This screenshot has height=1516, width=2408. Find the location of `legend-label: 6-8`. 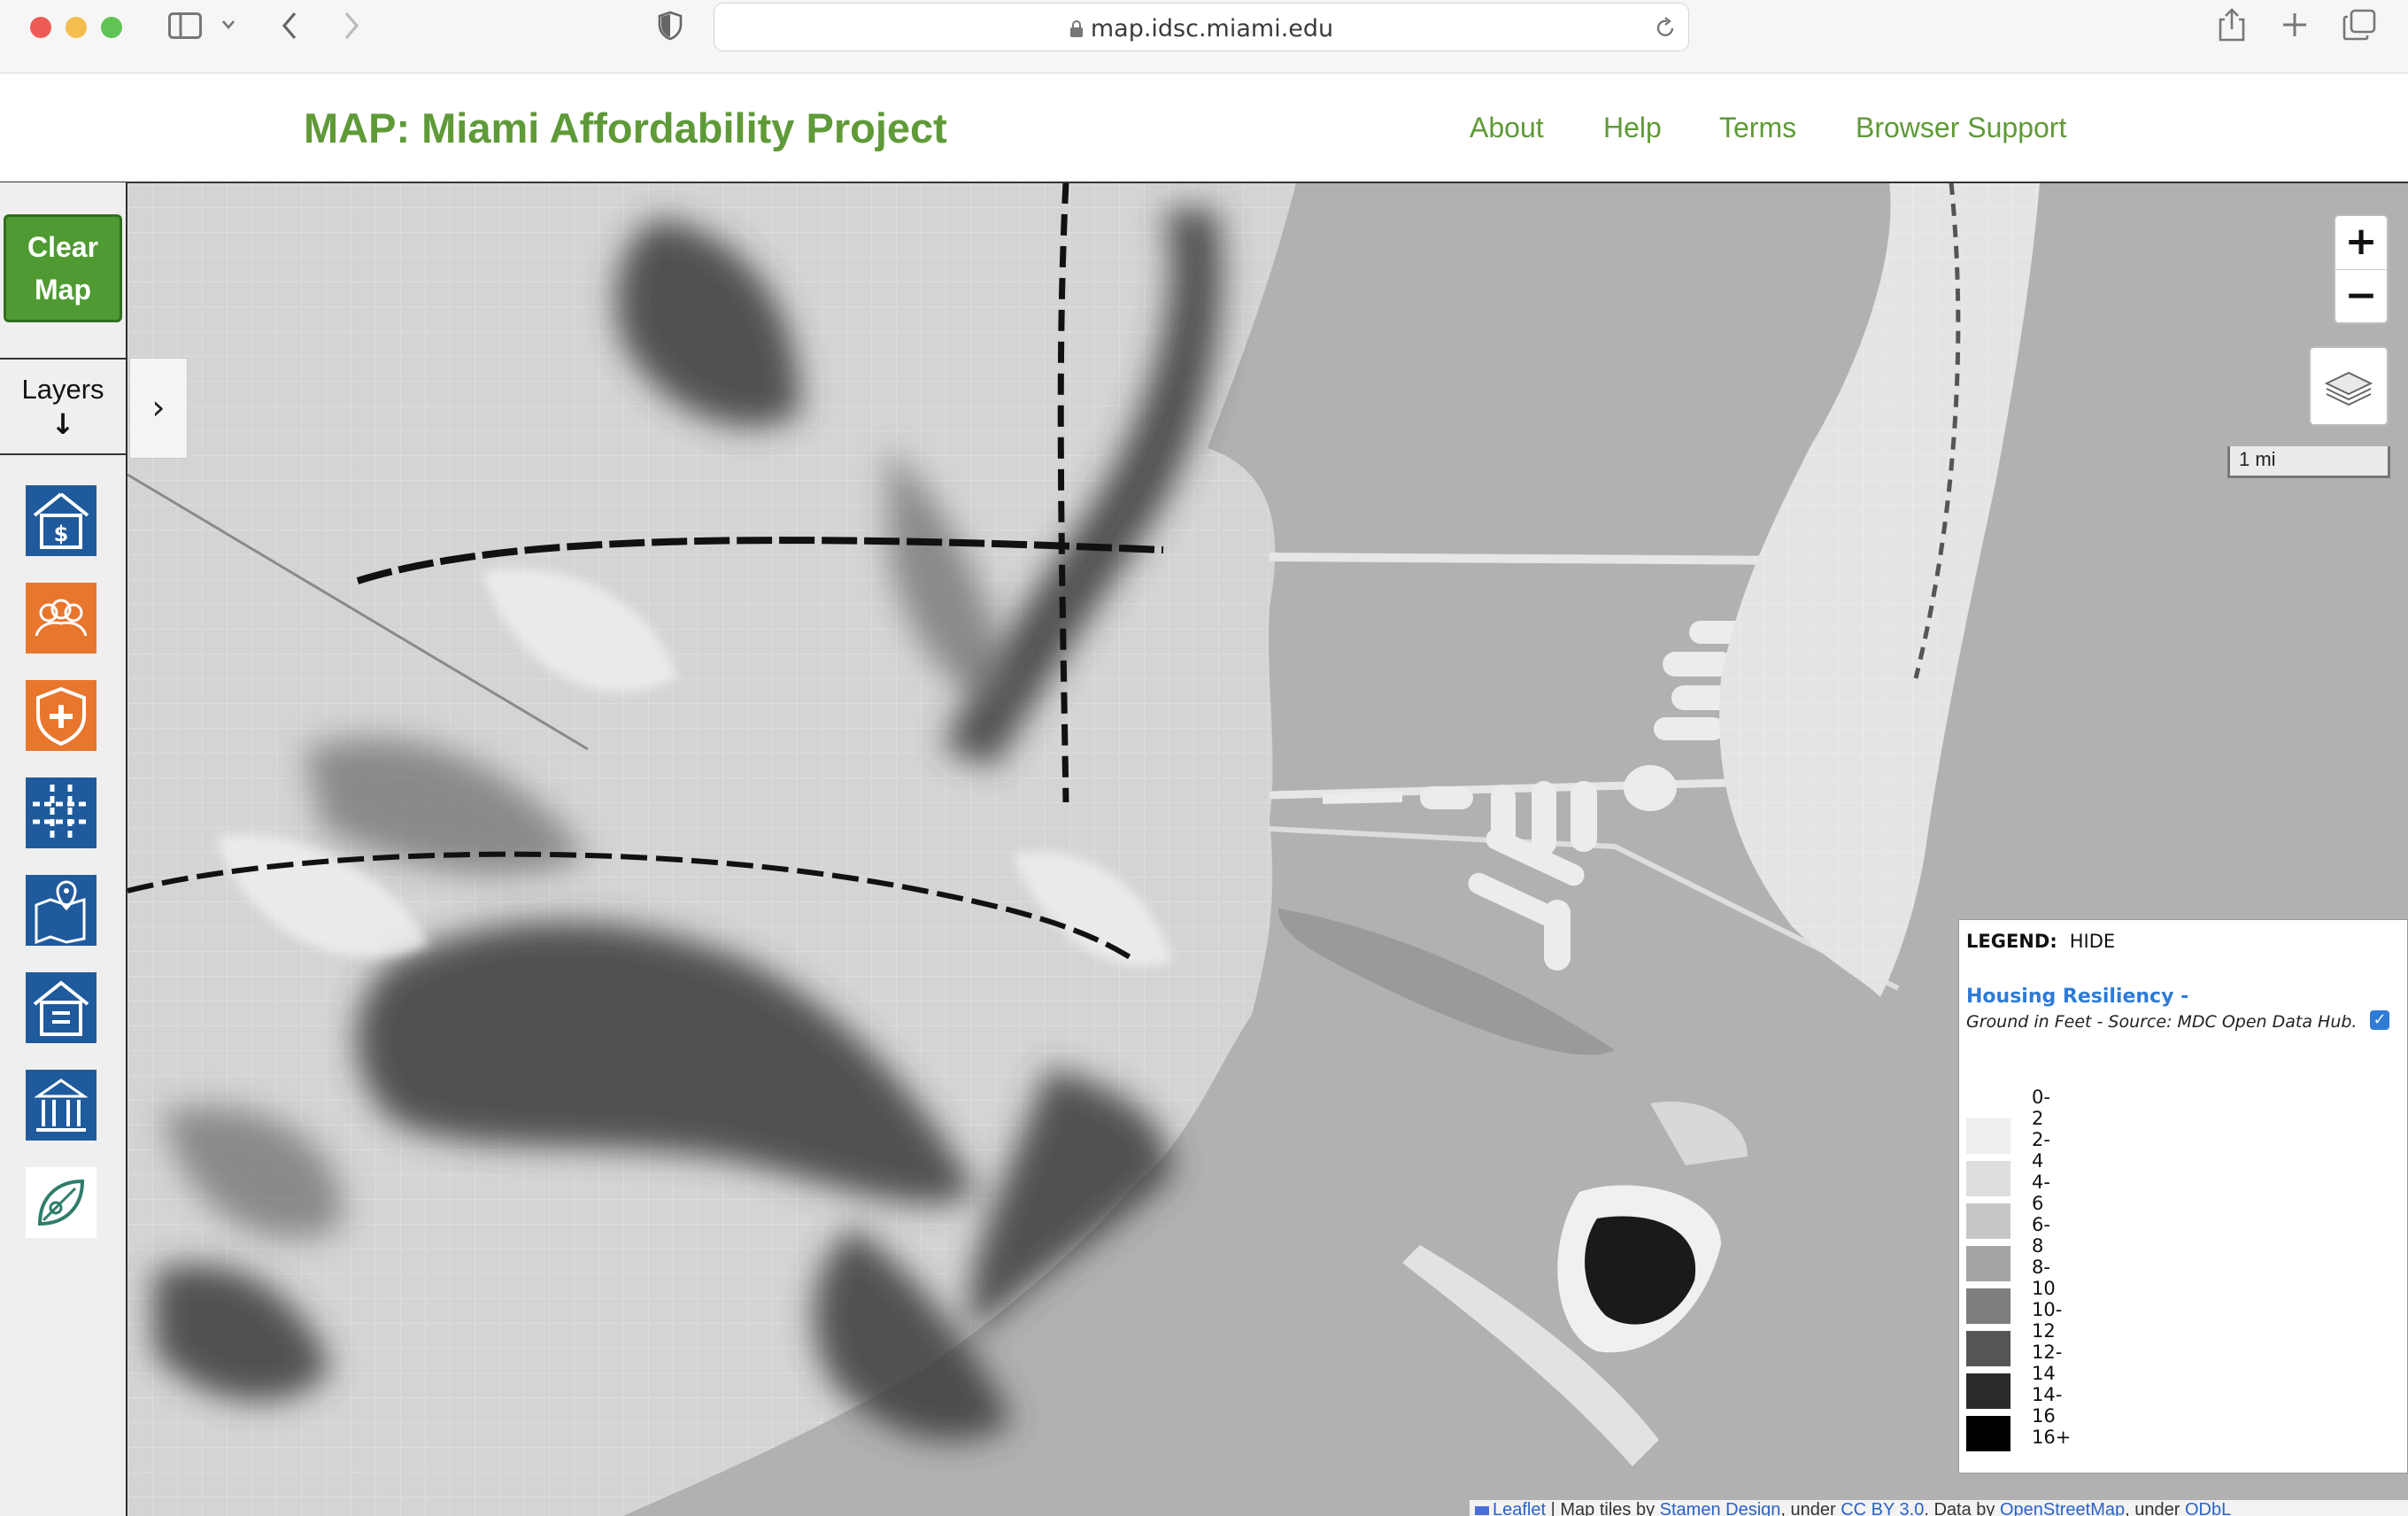

legend-label: 6-8 is located at coordinates (2041, 1235).